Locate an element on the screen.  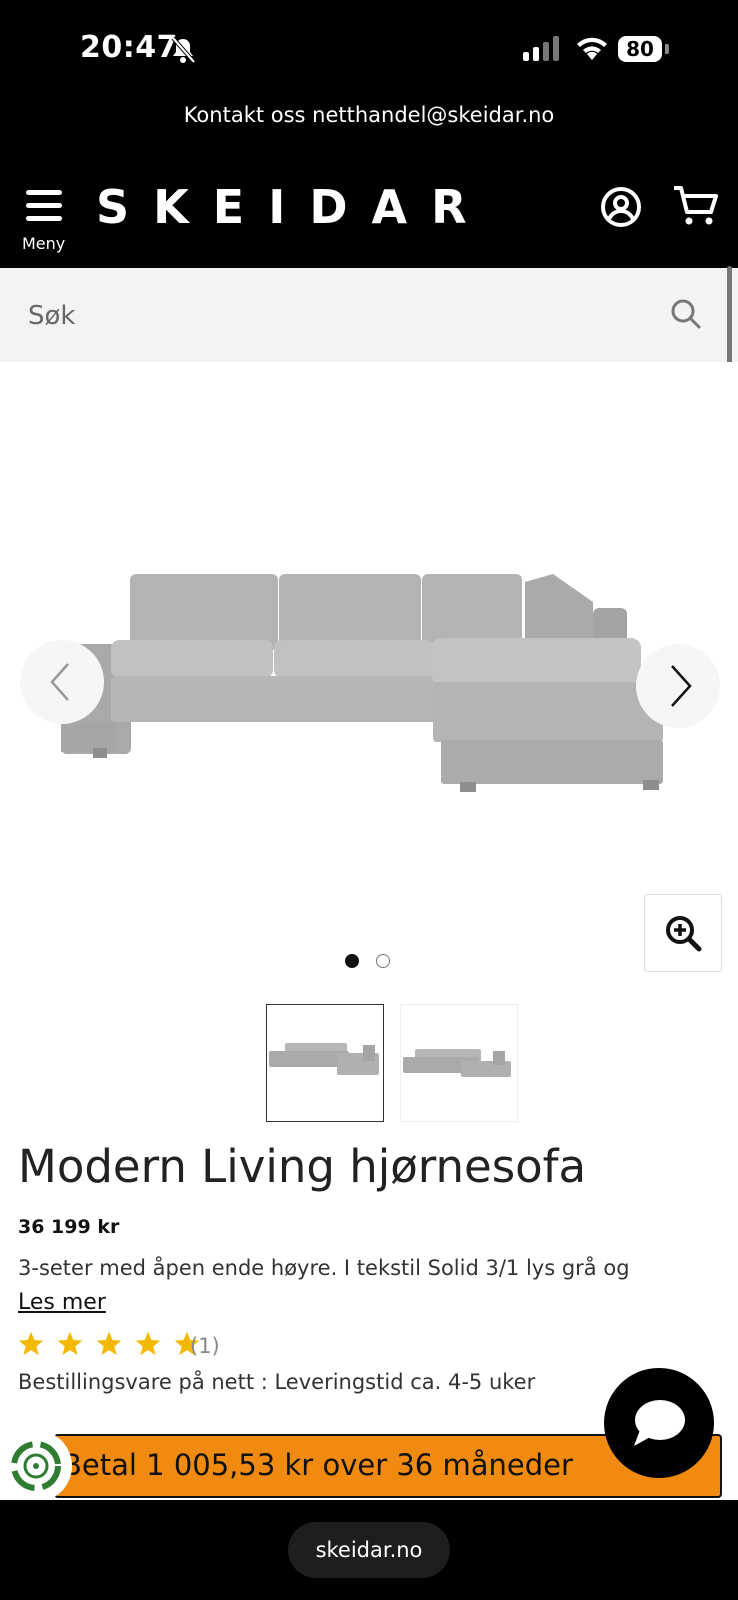
contact-text: Kontakt oss netthandel@skeidar.no is located at coordinates (369, 115).